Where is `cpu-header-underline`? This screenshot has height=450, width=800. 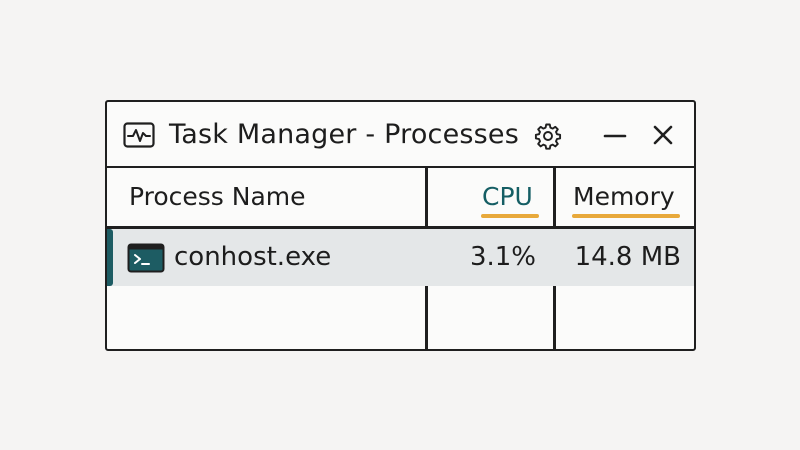 cpu-header-underline is located at coordinates (510, 216).